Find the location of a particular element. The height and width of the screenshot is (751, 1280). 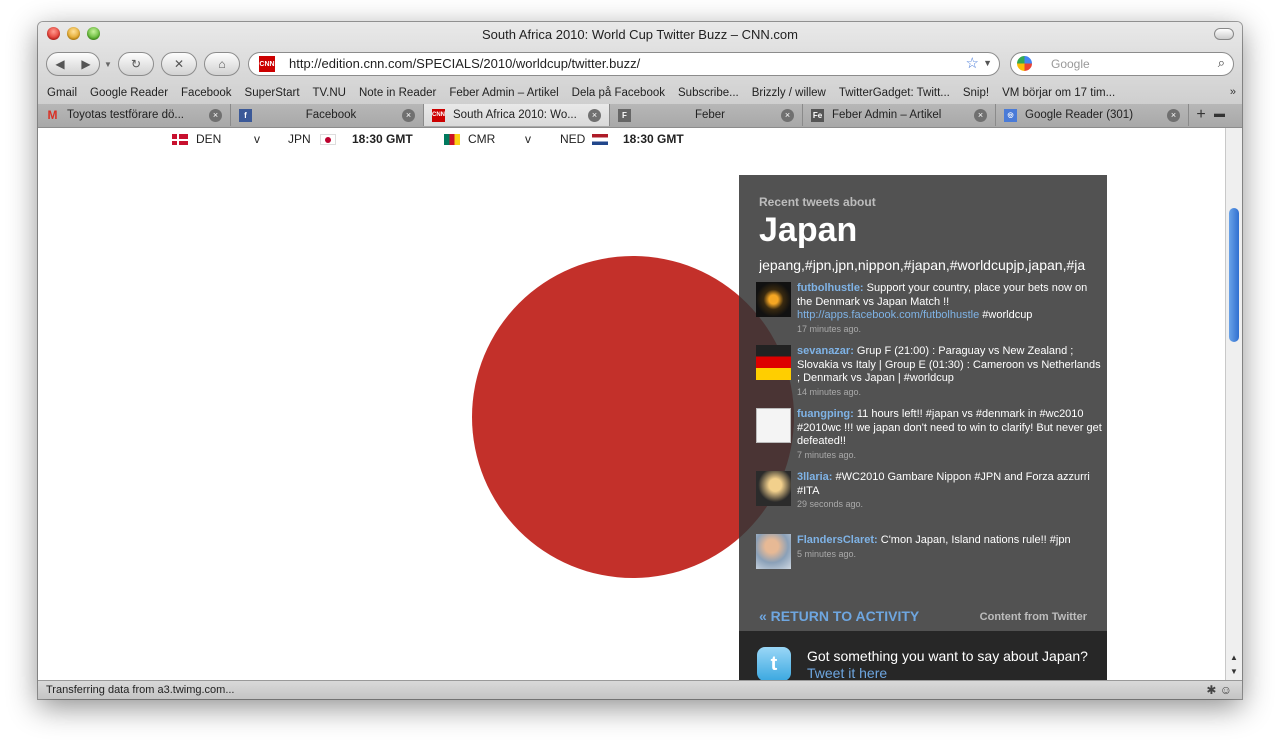

match-team: CMR is located at coordinates (482, 139).